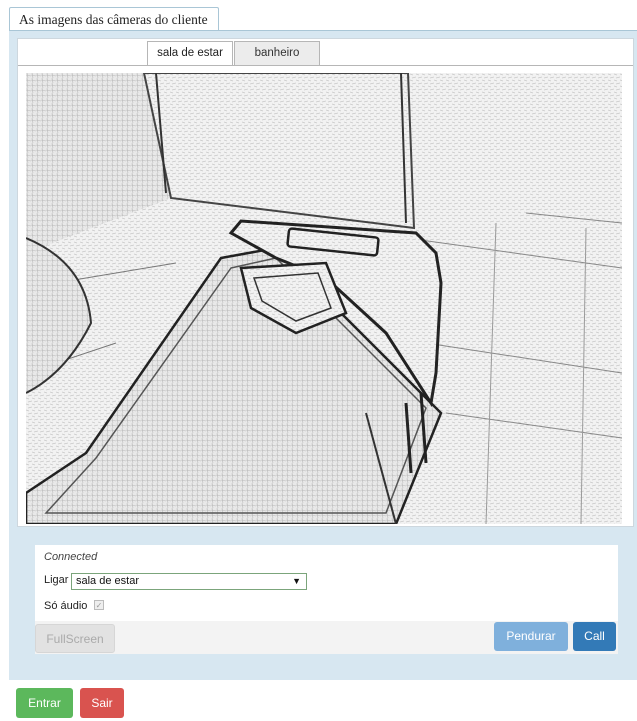  What do you see at coordinates (44, 703) in the screenshot?
I see `entrar-button: Entrar` at bounding box center [44, 703].